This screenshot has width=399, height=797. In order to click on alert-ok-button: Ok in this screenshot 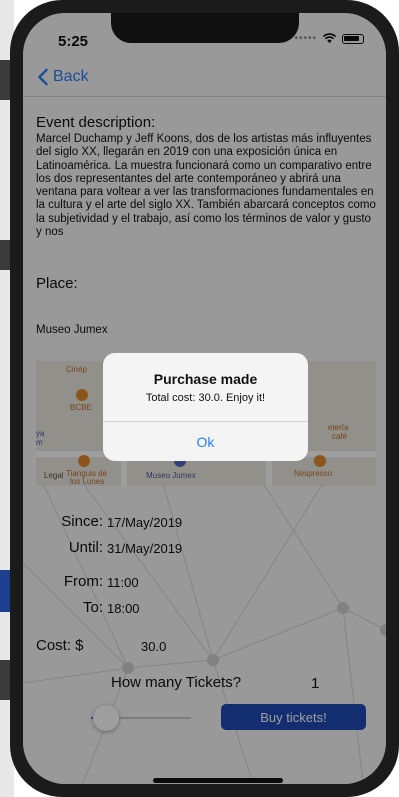, I will do `click(205, 441)`.